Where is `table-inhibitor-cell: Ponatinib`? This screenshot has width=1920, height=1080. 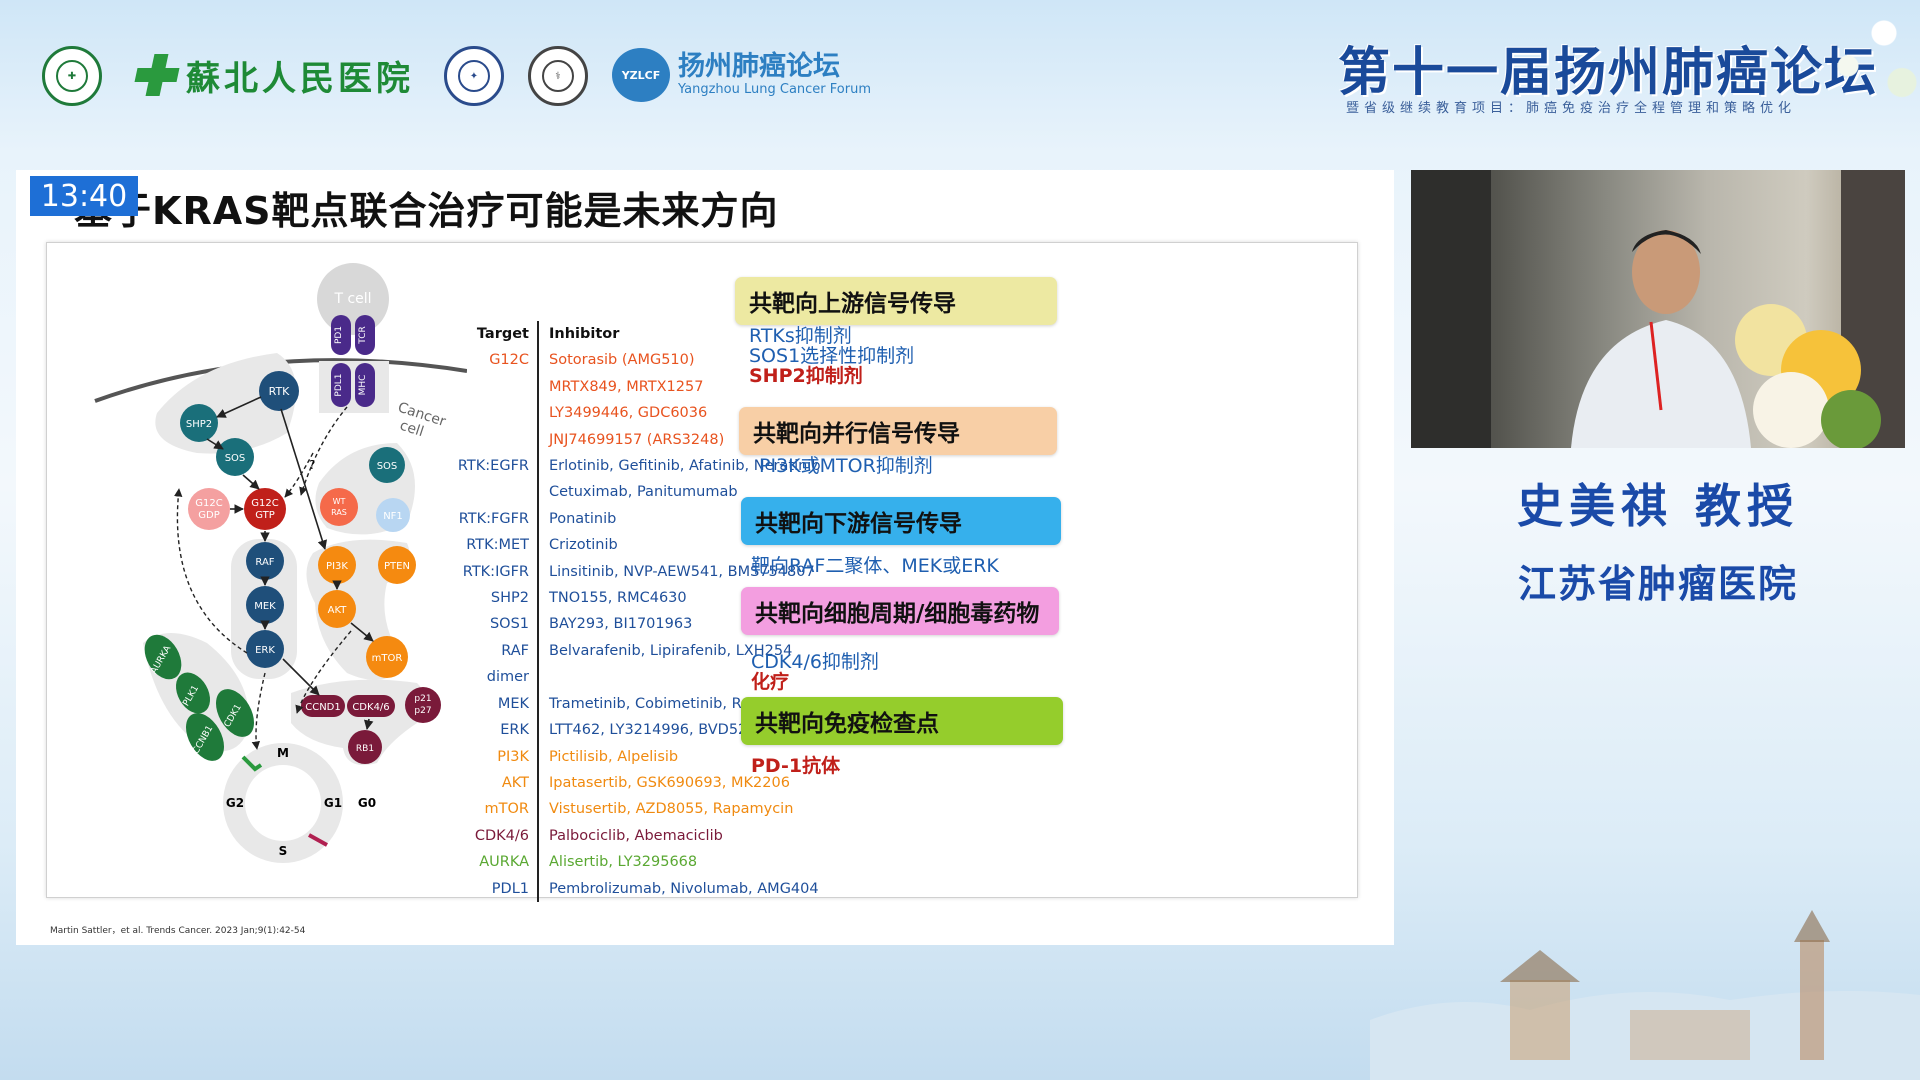 table-inhibitor-cell: Ponatinib is located at coordinates (576, 519).